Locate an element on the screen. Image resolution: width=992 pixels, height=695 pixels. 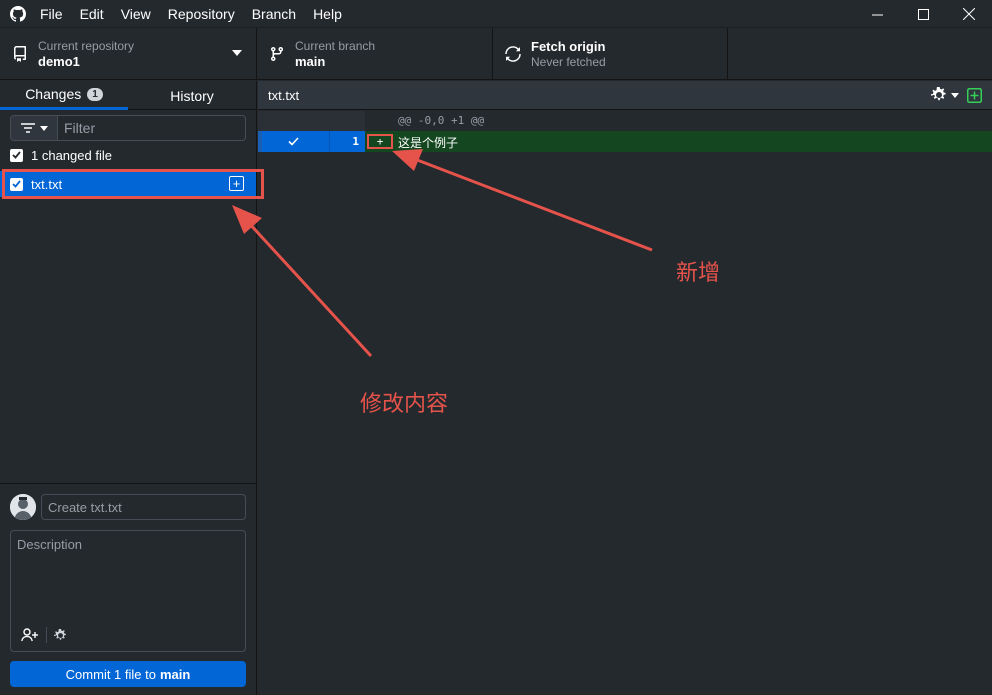
filter-options-button is located at coordinates (34, 128).